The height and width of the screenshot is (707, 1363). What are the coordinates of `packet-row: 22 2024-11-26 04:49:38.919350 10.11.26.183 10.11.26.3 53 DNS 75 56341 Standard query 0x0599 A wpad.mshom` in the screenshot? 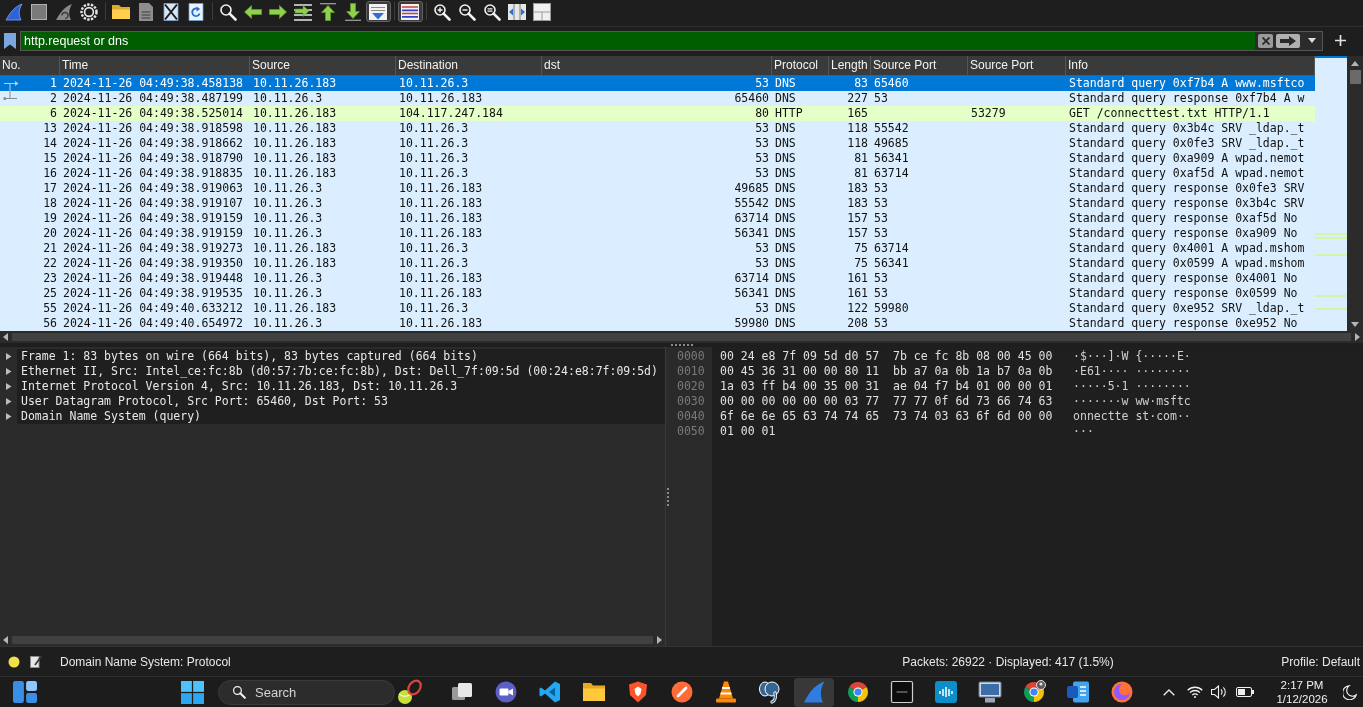 It's located at (657, 263).